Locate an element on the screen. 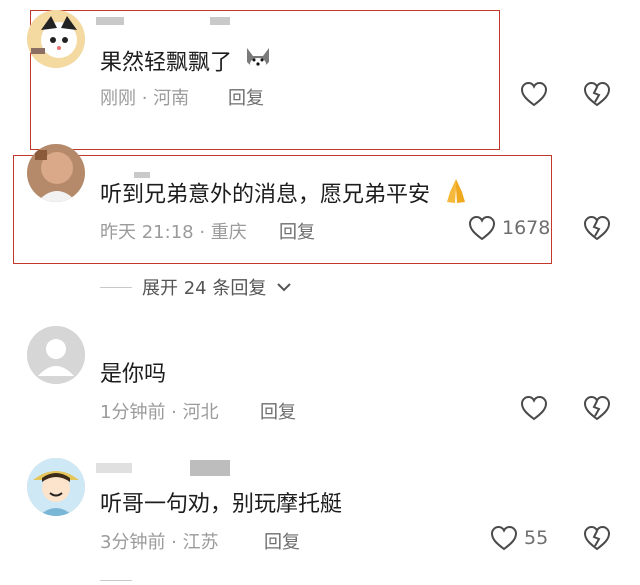  cutoff-divider is located at coordinates (116, 580).